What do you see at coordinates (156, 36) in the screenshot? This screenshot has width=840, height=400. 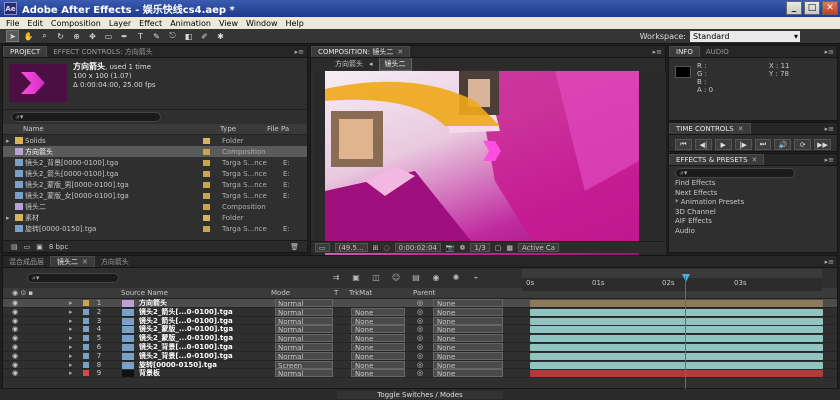 I see `brush-tool-icon: ✎` at bounding box center [156, 36].